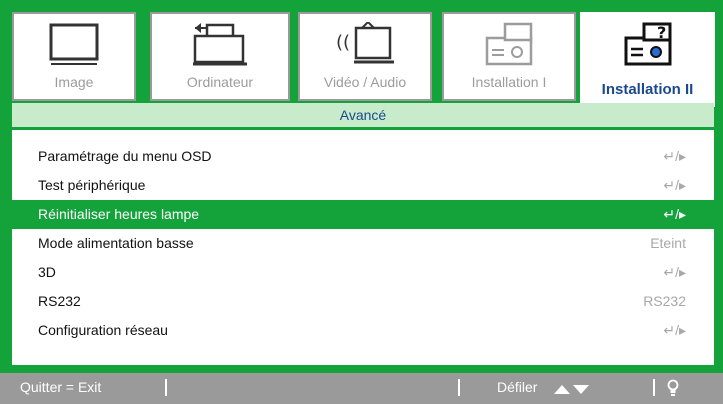  Describe the element at coordinates (668, 243) in the screenshot. I see `menu-item-value: Eteint` at that location.